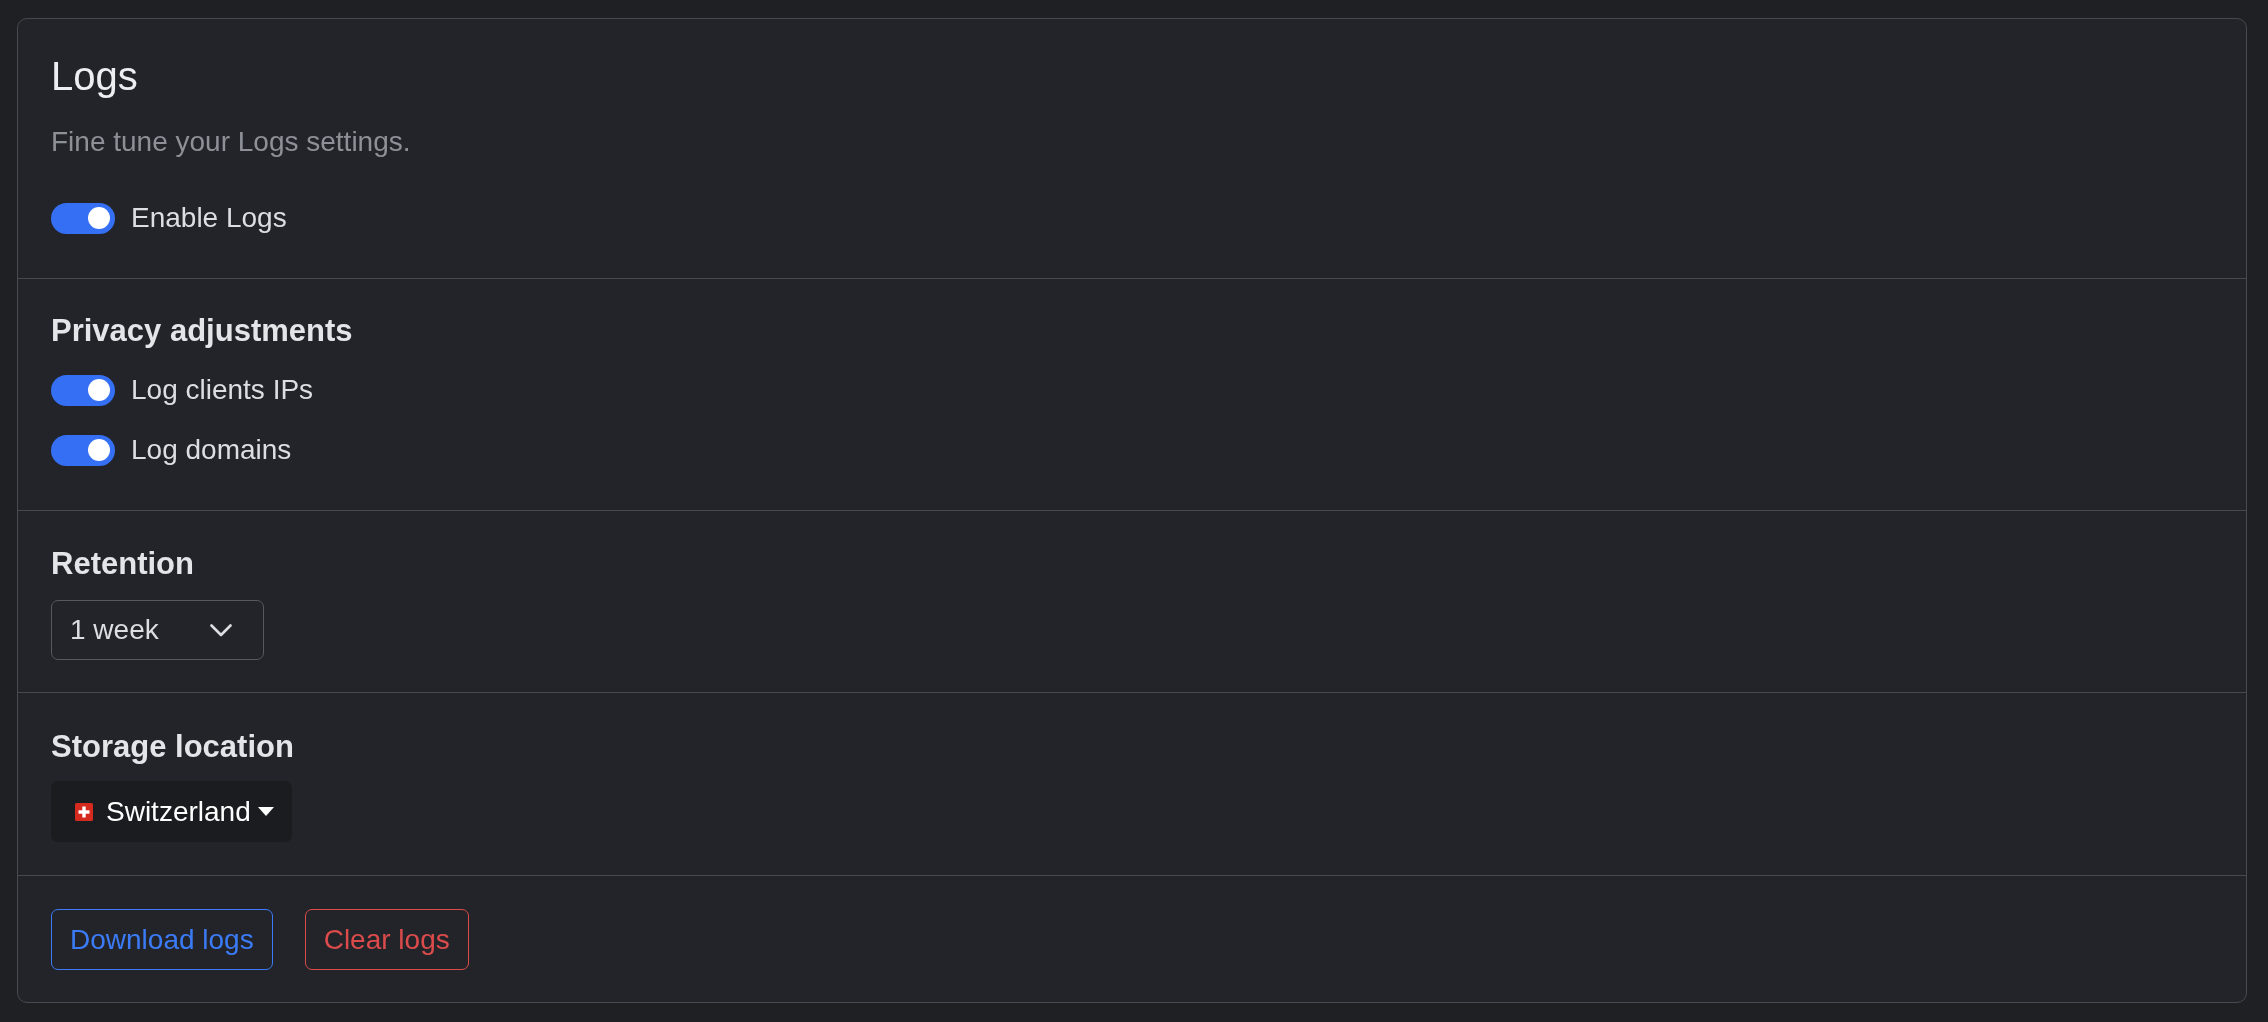  Describe the element at coordinates (231, 142) in the screenshot. I see `card-subtitle: Fine tune your Logs settings.` at that location.